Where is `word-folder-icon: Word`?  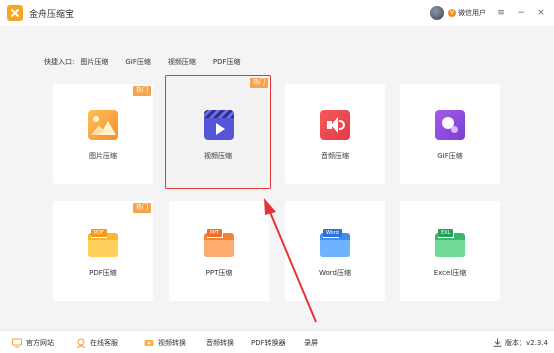
word-folder-icon: Word is located at coordinates (335, 242).